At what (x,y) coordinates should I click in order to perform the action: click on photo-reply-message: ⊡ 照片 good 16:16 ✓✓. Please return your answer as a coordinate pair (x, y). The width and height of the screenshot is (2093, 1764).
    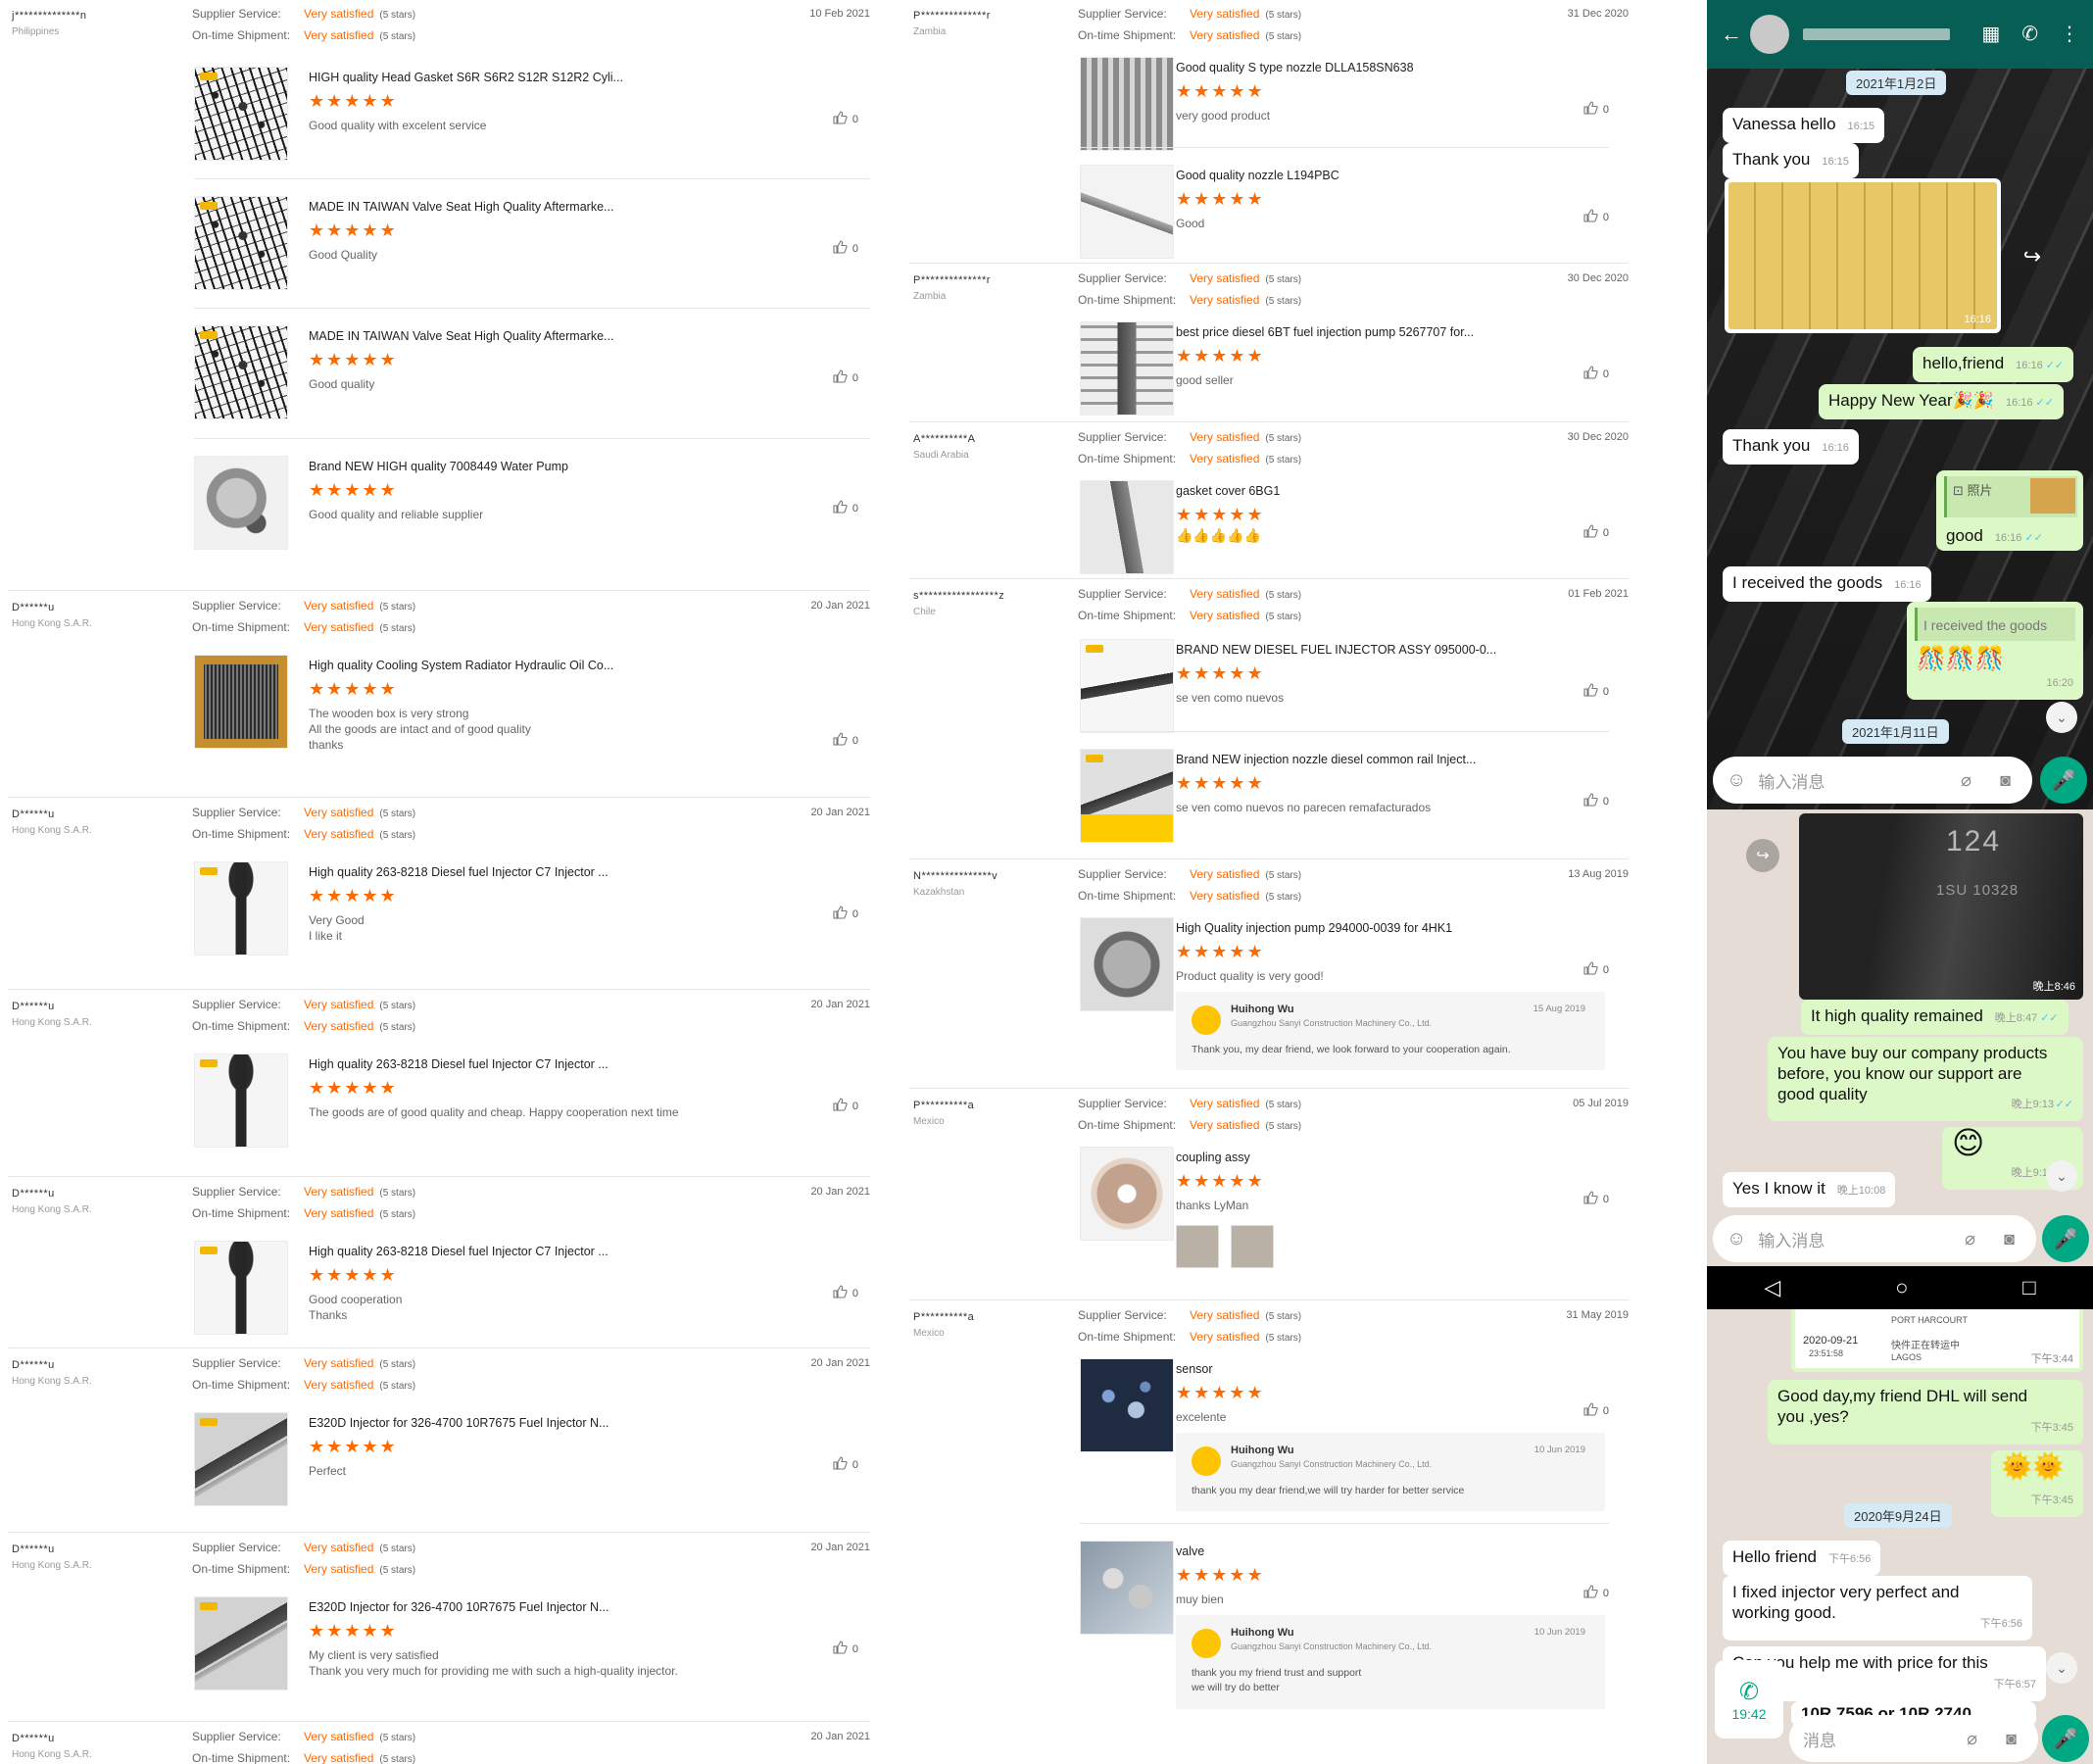
    Looking at the image, I should click on (2010, 510).